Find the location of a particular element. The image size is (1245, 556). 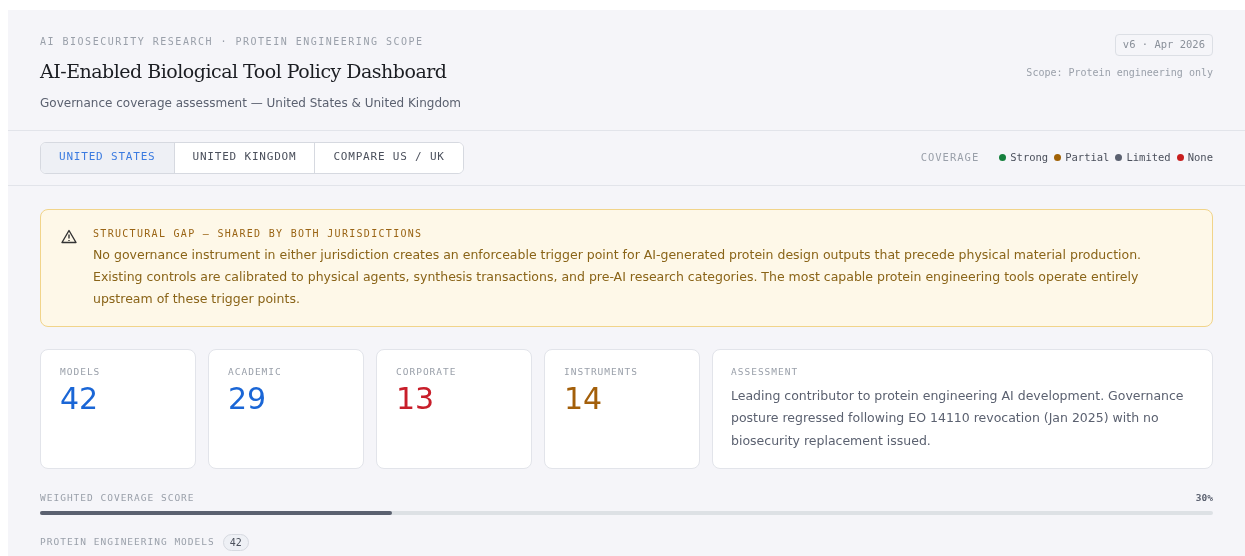

legend-label: Limited is located at coordinates (1148, 157).